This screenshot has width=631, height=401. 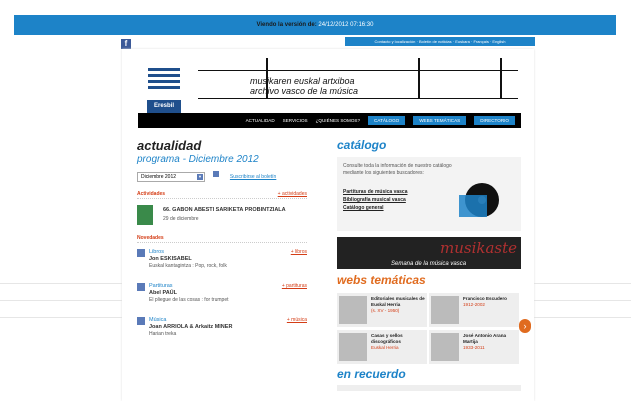 What do you see at coordinates (371, 374) in the screenshot?
I see `recuerdo-title: en recuerdo` at bounding box center [371, 374].